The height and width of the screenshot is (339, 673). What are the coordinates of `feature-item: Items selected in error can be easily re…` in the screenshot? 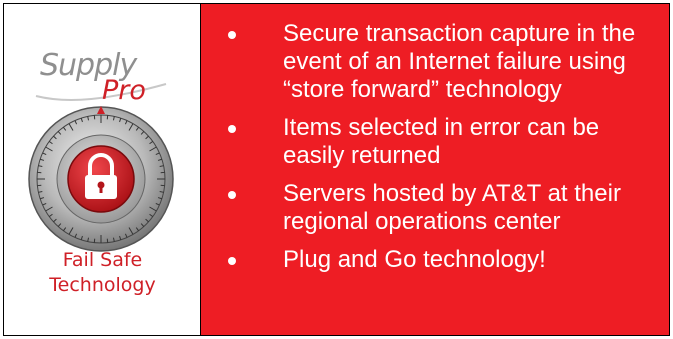 It's located at (437, 142).